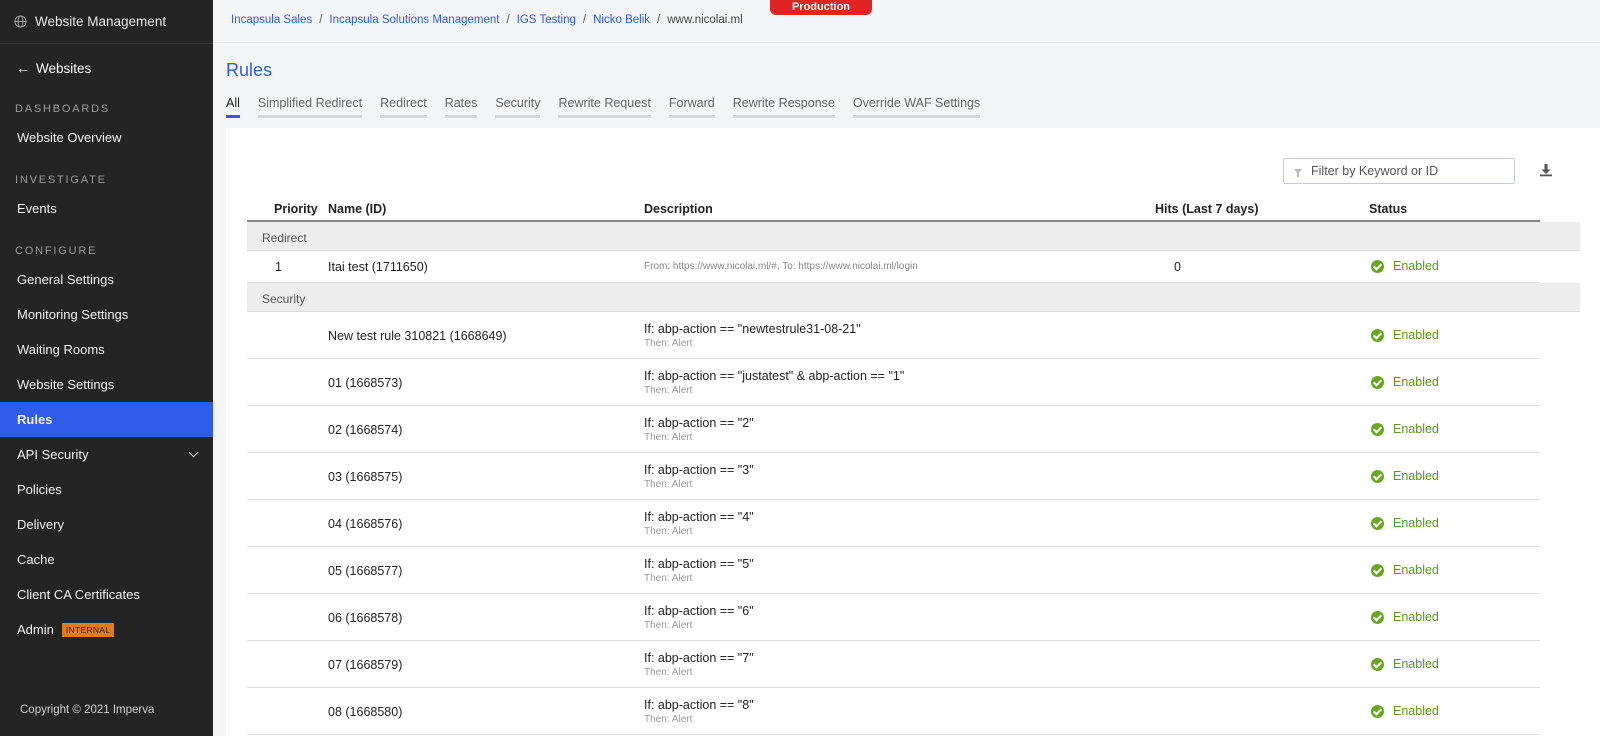  Describe the element at coordinates (271, 20) in the screenshot. I see `breadcrumb-link: Incapsula Sales` at that location.